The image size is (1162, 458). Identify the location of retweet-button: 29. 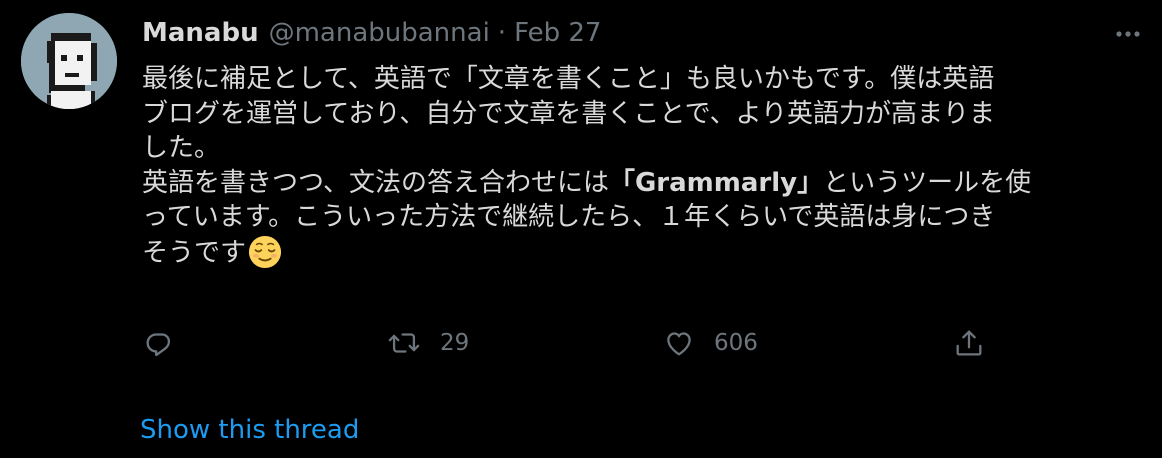
(427, 343).